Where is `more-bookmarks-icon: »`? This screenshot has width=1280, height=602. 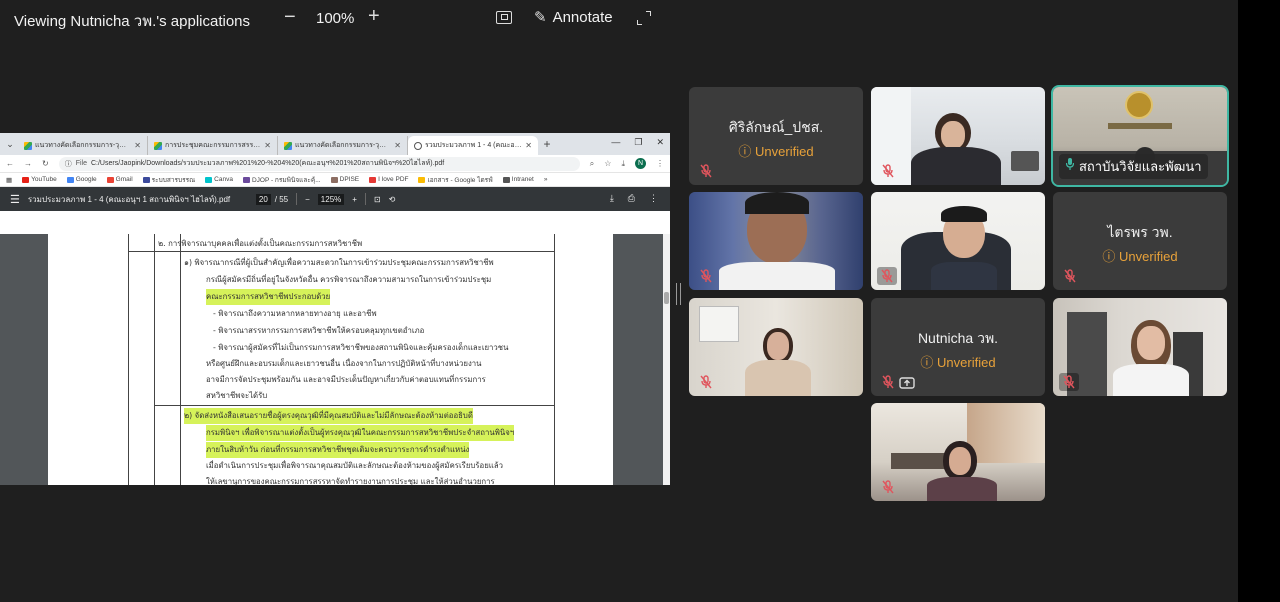
more-bookmarks-icon: » is located at coordinates (546, 179).